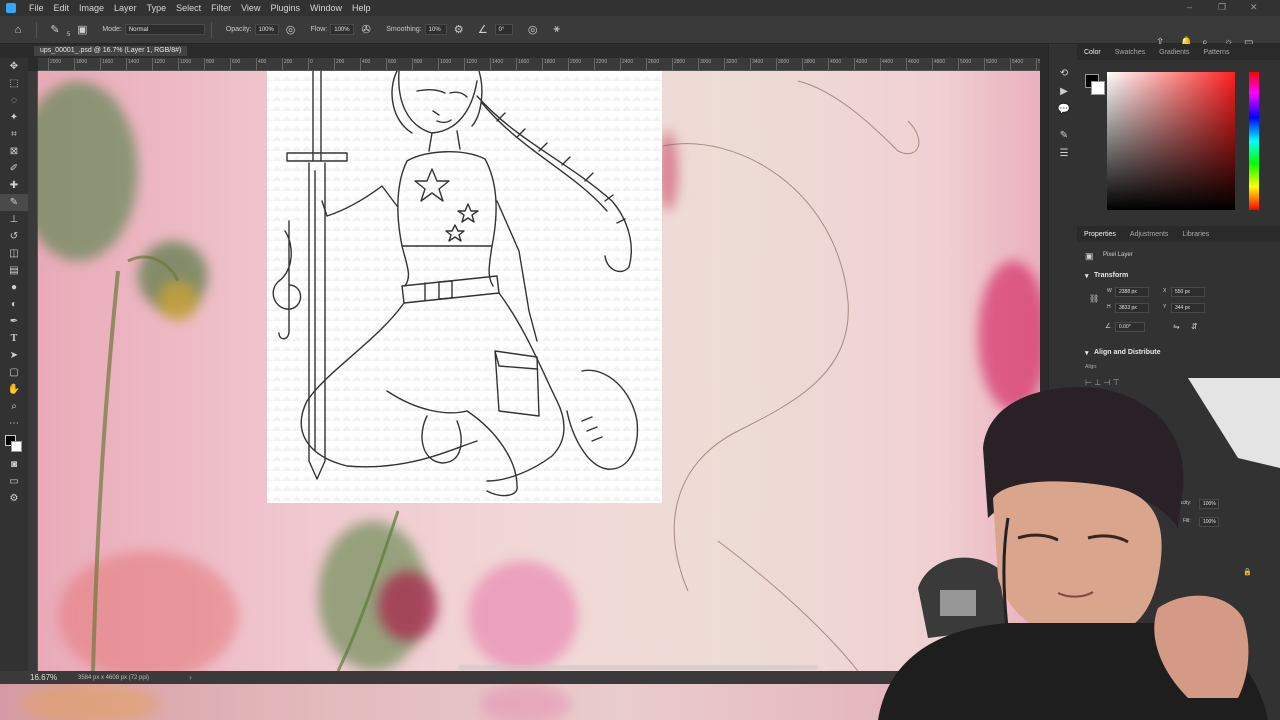  What do you see at coordinates (1171, 141) in the screenshot?
I see `color-picker-field` at bounding box center [1171, 141].